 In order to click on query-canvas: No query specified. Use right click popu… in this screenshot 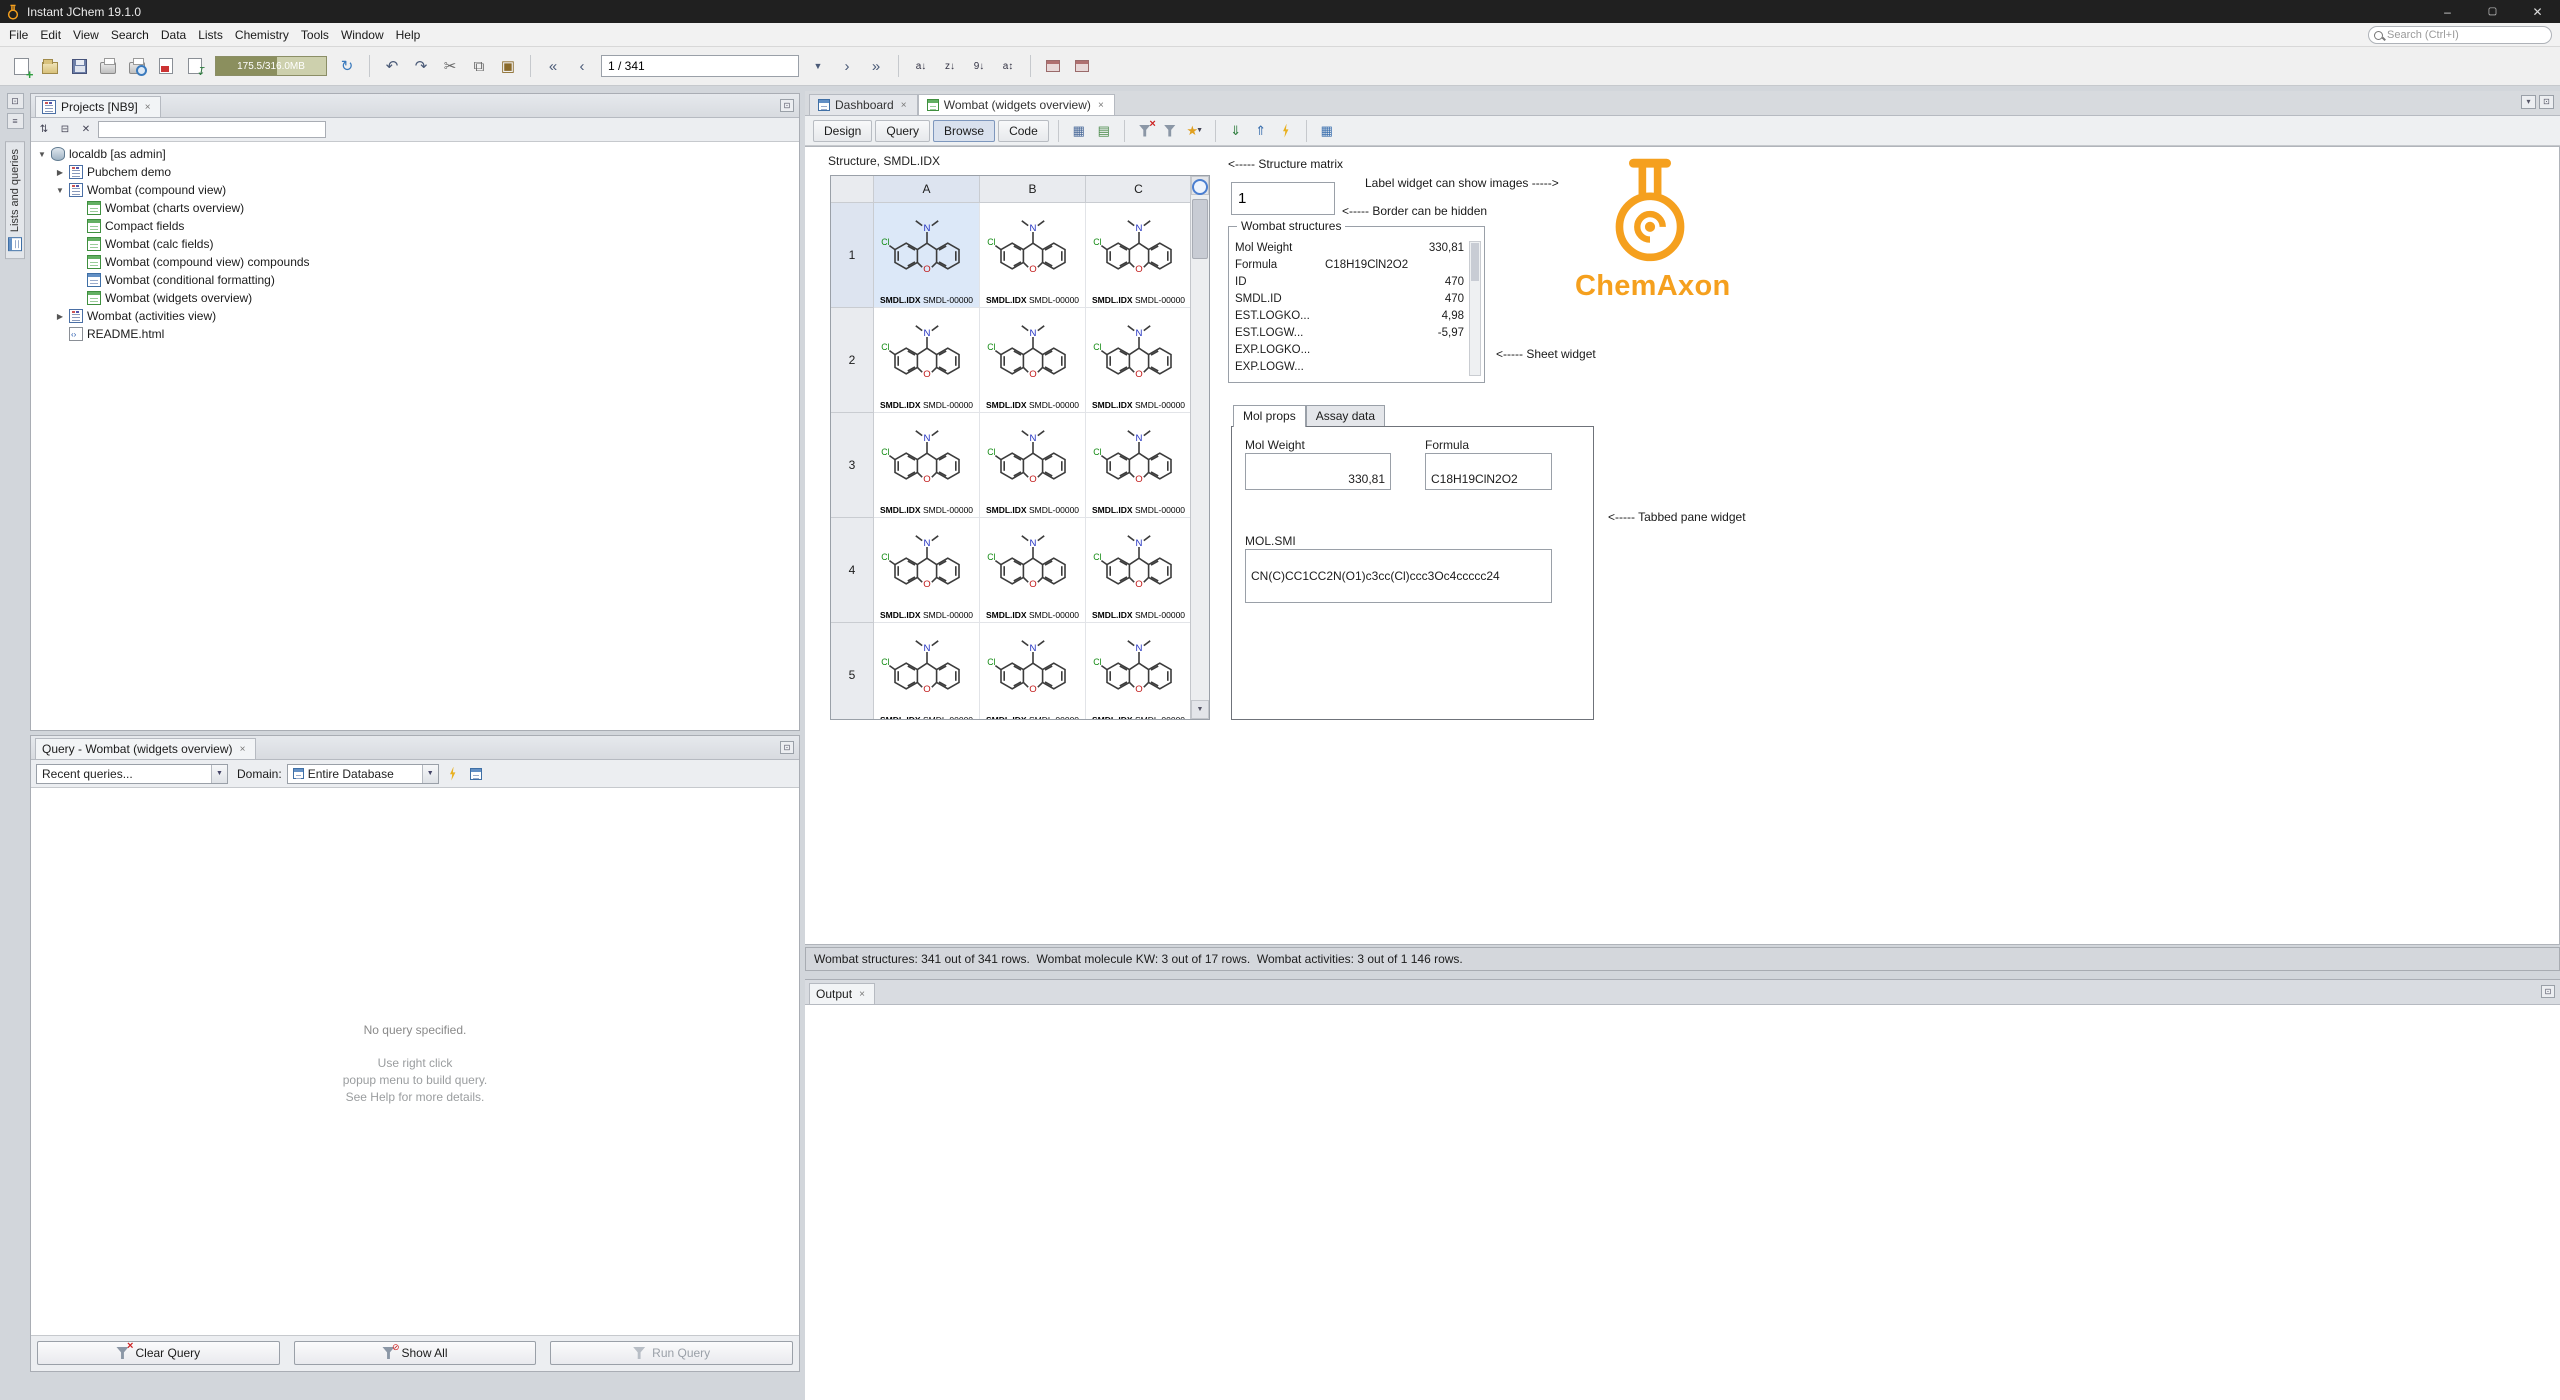, I will do `click(415, 1061)`.